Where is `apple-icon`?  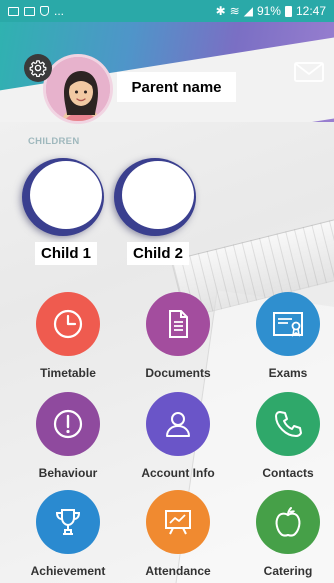
apple-icon is located at coordinates (288, 522).